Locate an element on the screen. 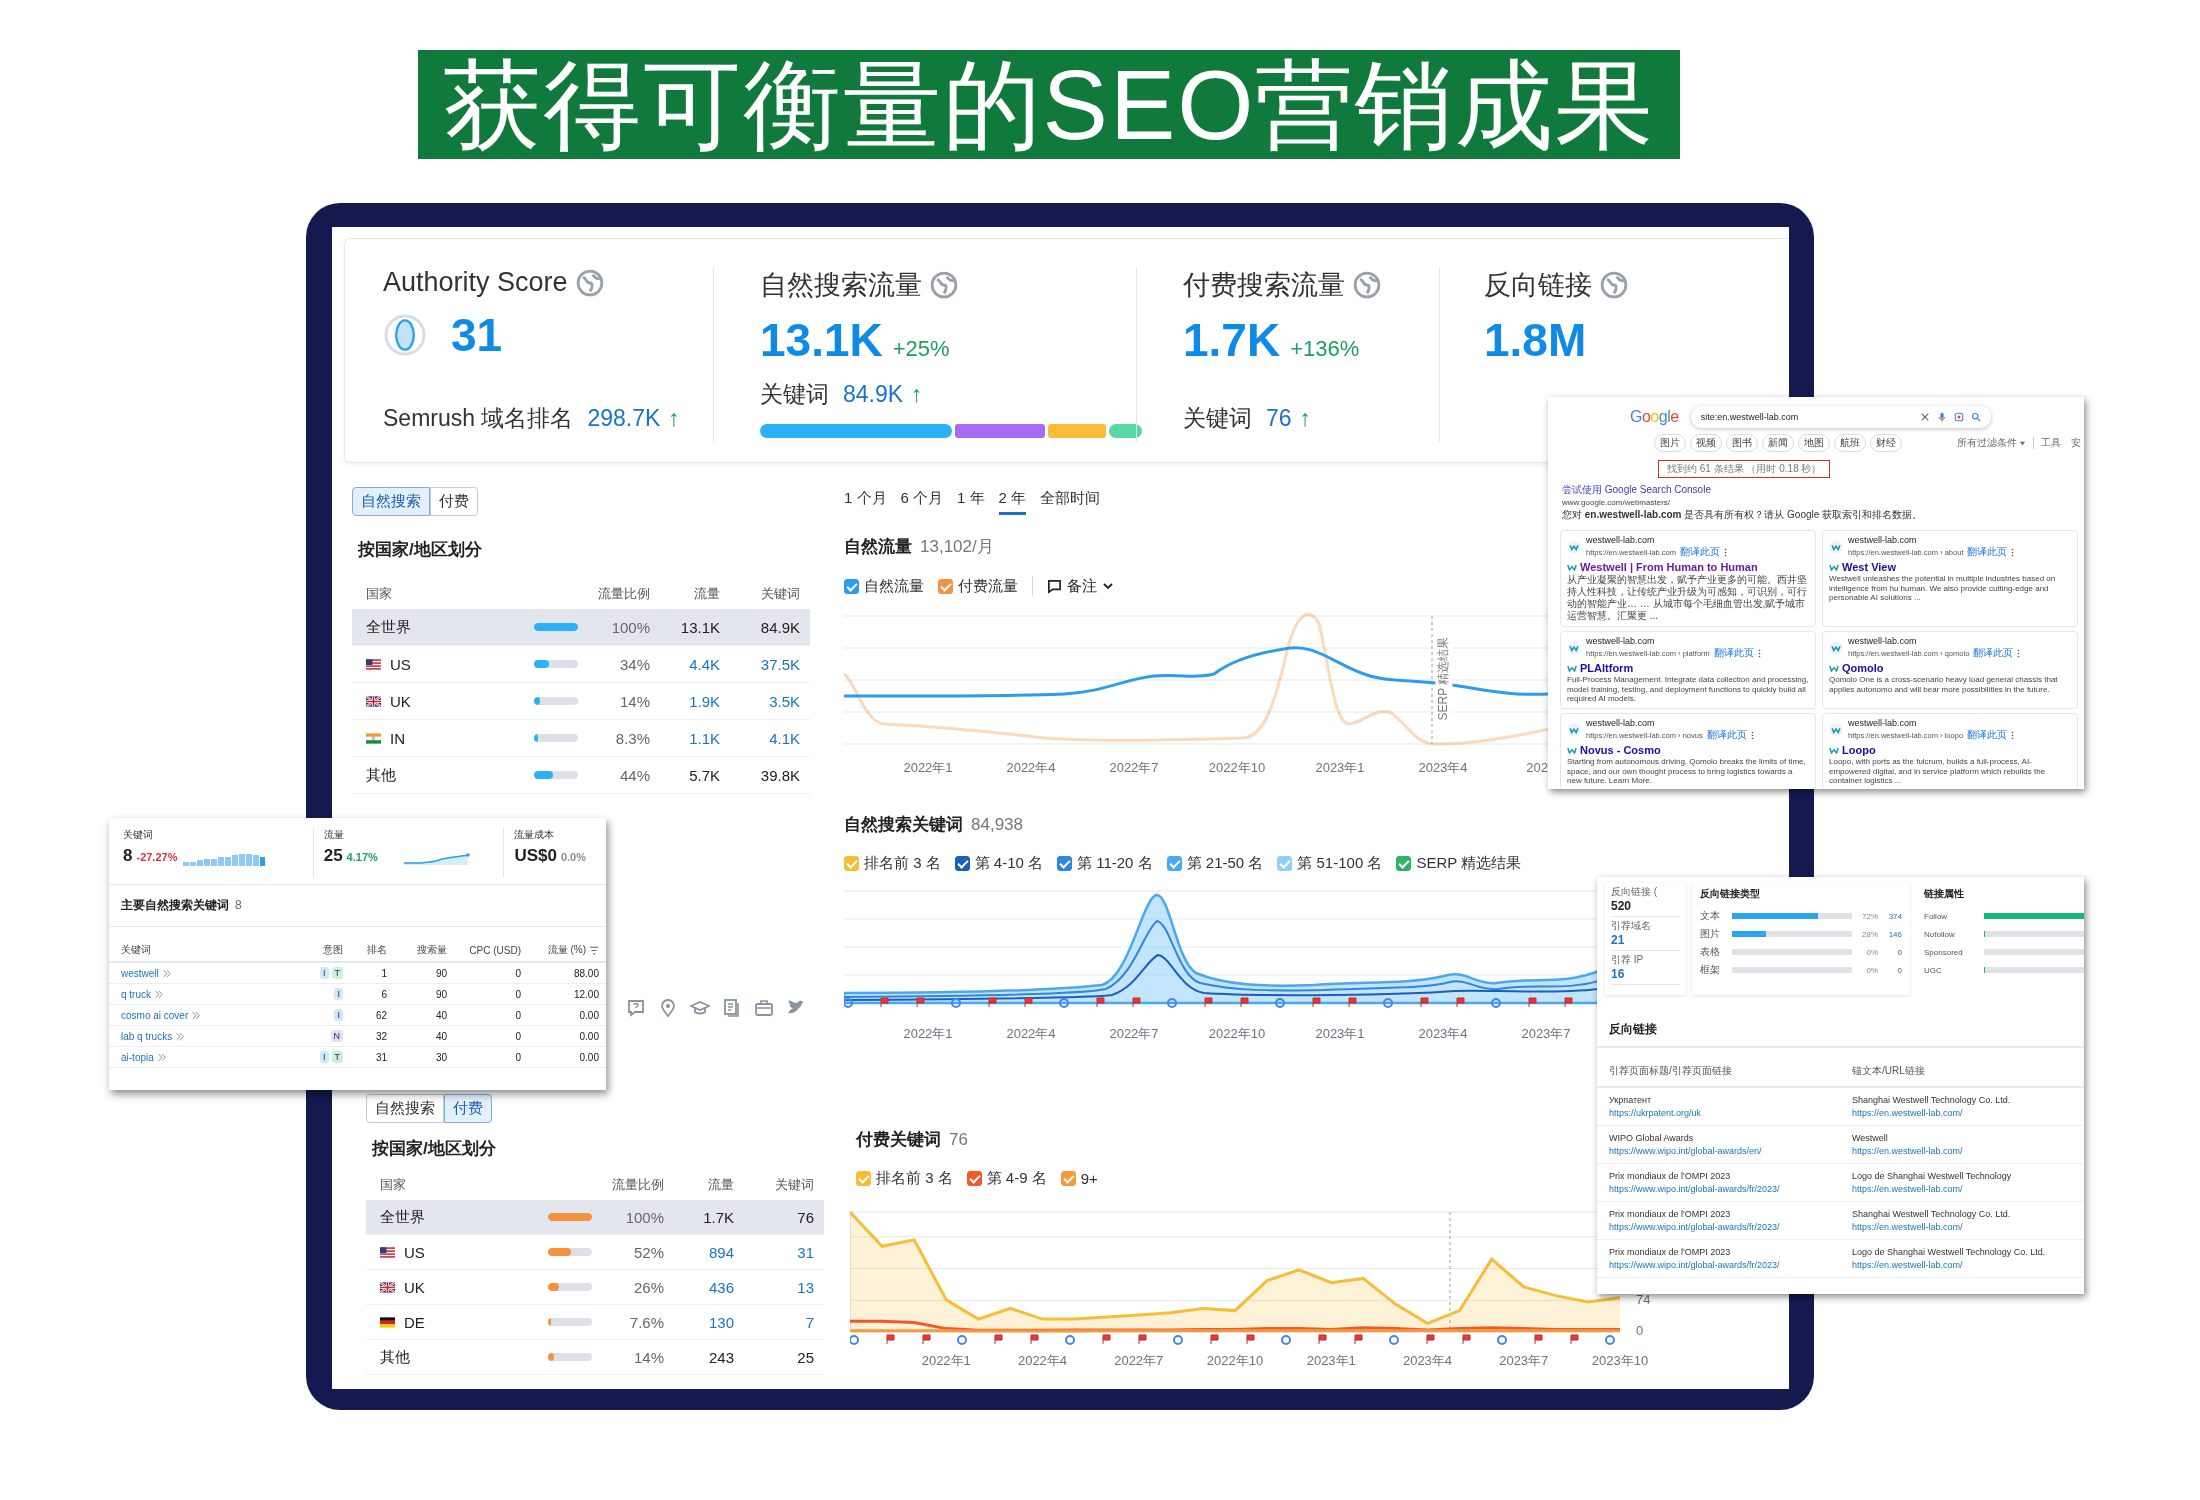  section-title: 反向链接 is located at coordinates (1840, 1021).